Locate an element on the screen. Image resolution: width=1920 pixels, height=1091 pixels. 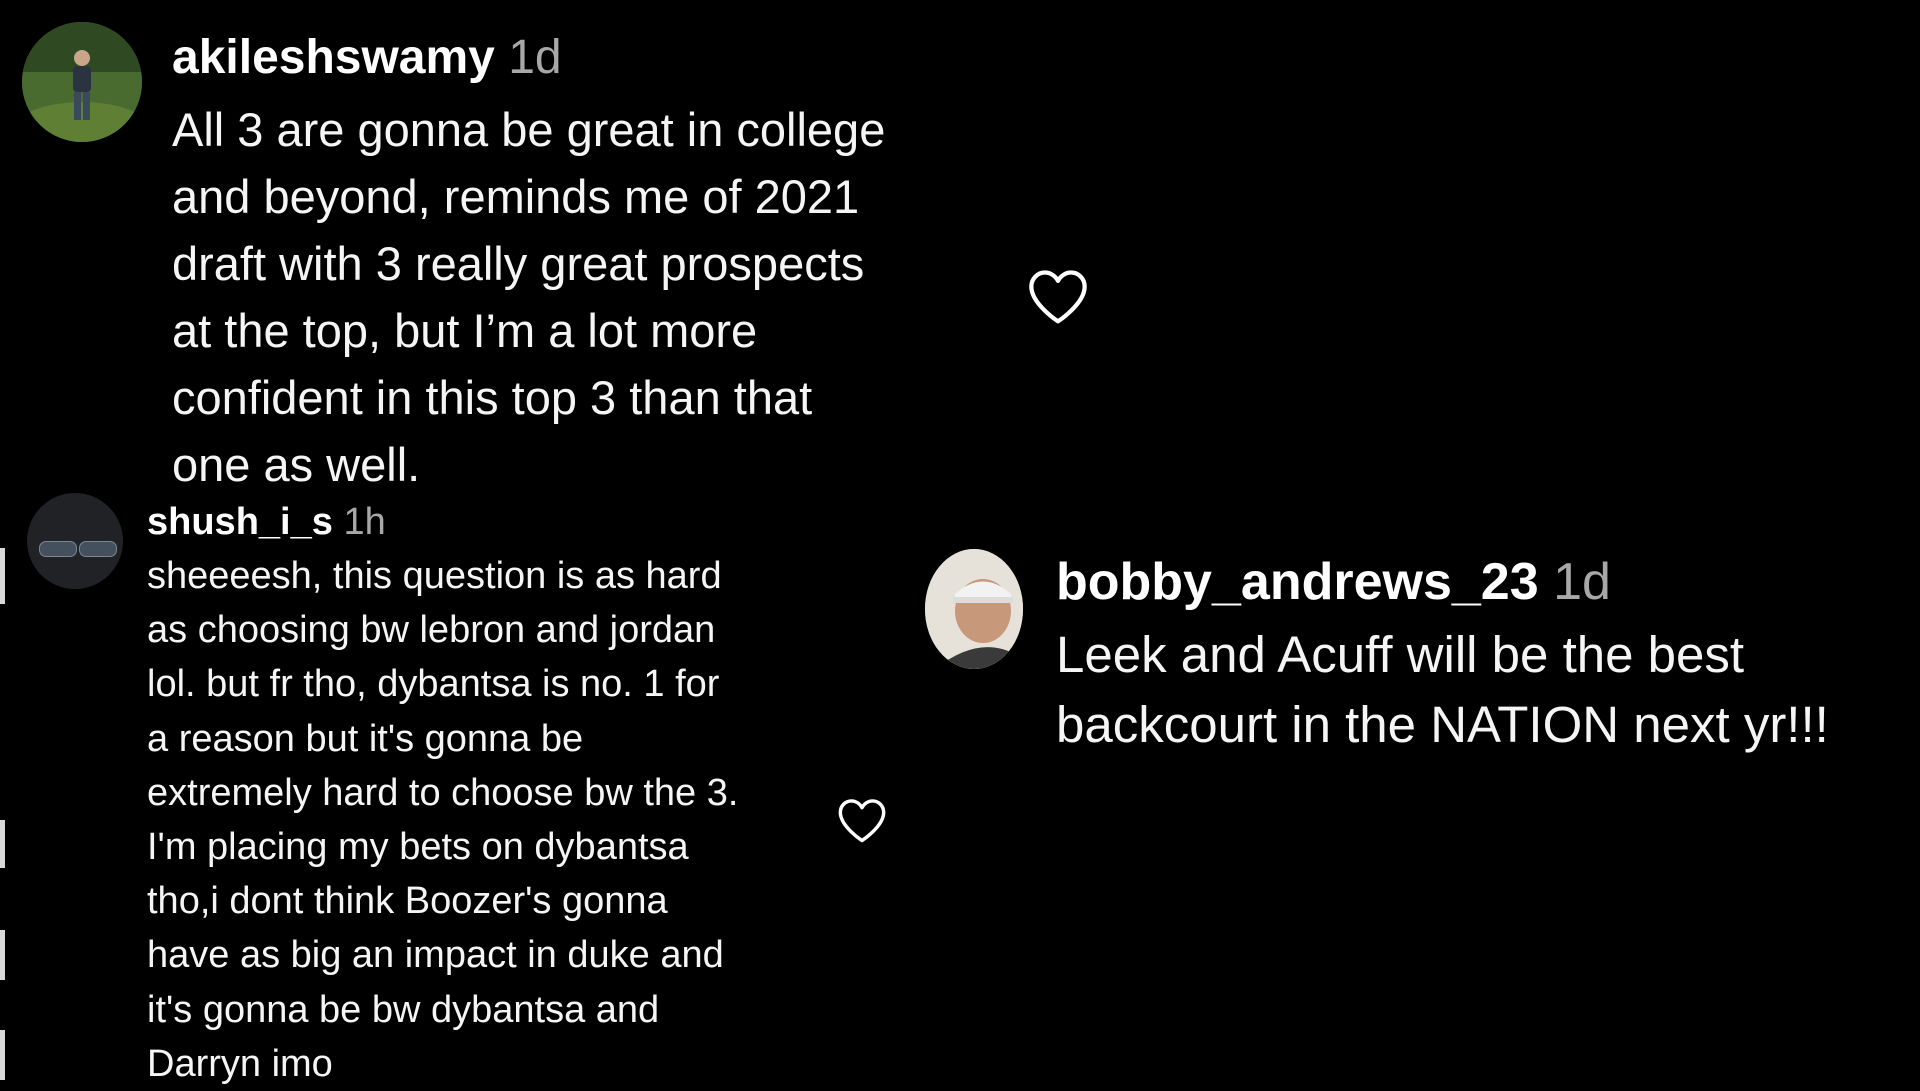
comment-line: backcourt in the NATION next yr!!! is located at coordinates (1442, 724).